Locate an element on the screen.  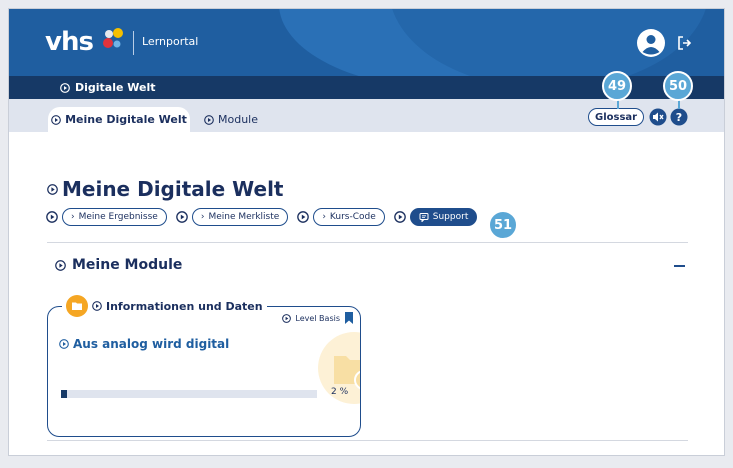
support-button: Support is located at coordinates (443, 217).